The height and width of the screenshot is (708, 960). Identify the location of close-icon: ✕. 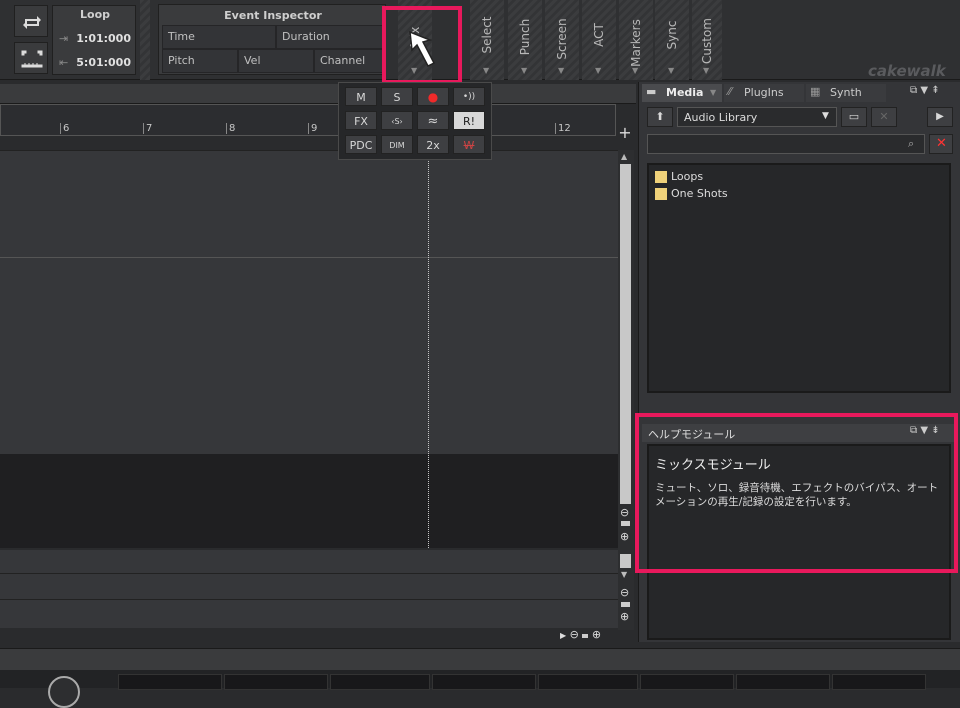
(884, 116).